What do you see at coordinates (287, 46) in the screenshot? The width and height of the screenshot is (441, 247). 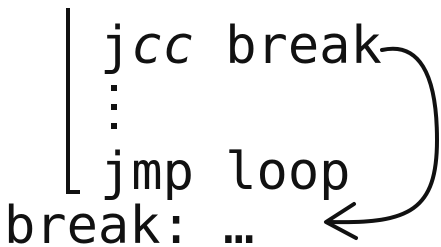 I see `jcc-target: break` at bounding box center [287, 46].